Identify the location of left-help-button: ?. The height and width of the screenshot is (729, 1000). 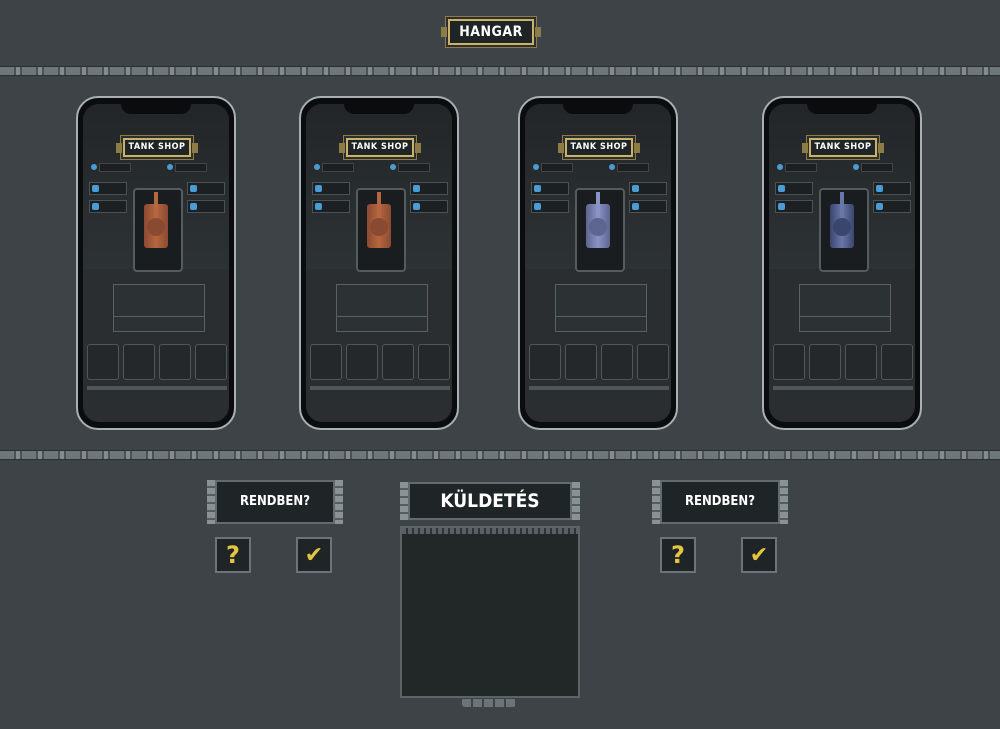
(233, 555).